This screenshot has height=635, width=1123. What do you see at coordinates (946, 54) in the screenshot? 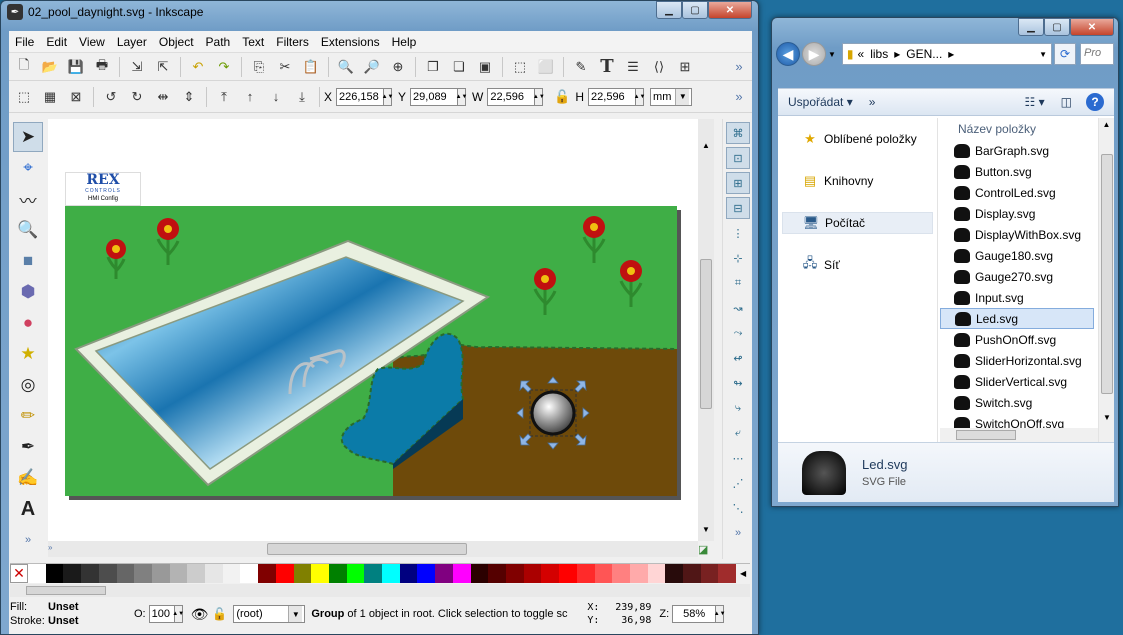
I see `address-bar: ▮ « libs ▸ GEN... ▸ ▼` at bounding box center [946, 54].